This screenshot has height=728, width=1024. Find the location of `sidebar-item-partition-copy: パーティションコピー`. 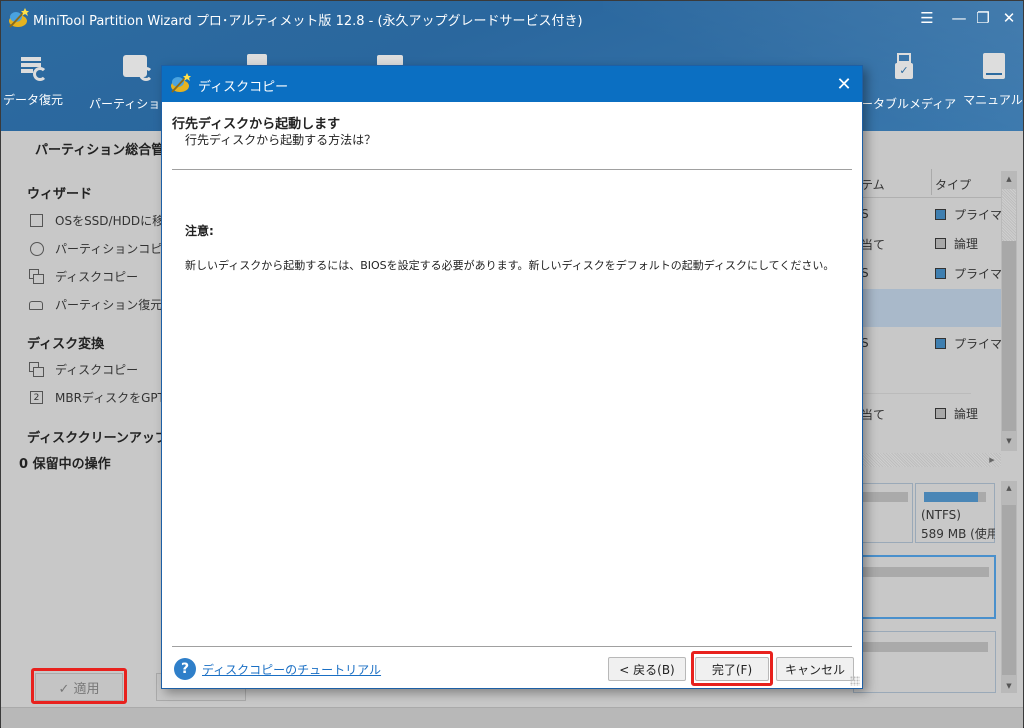

sidebar-item-partition-copy: パーティションコピー is located at coordinates (101, 248).